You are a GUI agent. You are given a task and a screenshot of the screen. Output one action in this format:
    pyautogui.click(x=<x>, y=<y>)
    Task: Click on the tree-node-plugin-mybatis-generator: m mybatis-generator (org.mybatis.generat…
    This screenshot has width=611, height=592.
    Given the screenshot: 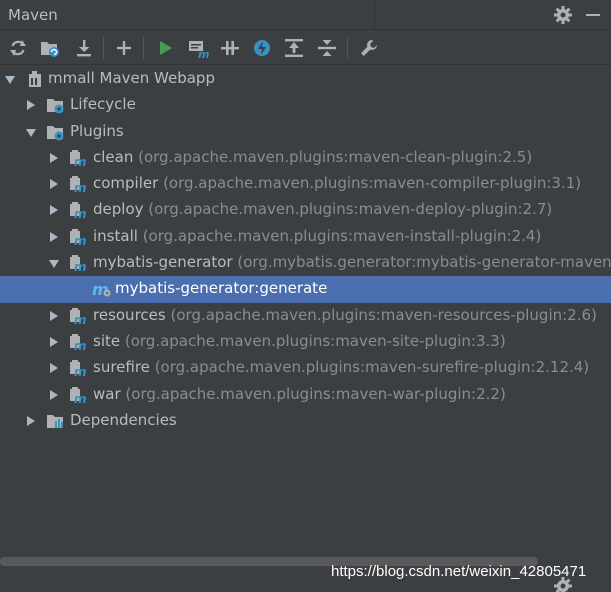 What is the action you would take?
    pyautogui.click(x=305, y=263)
    